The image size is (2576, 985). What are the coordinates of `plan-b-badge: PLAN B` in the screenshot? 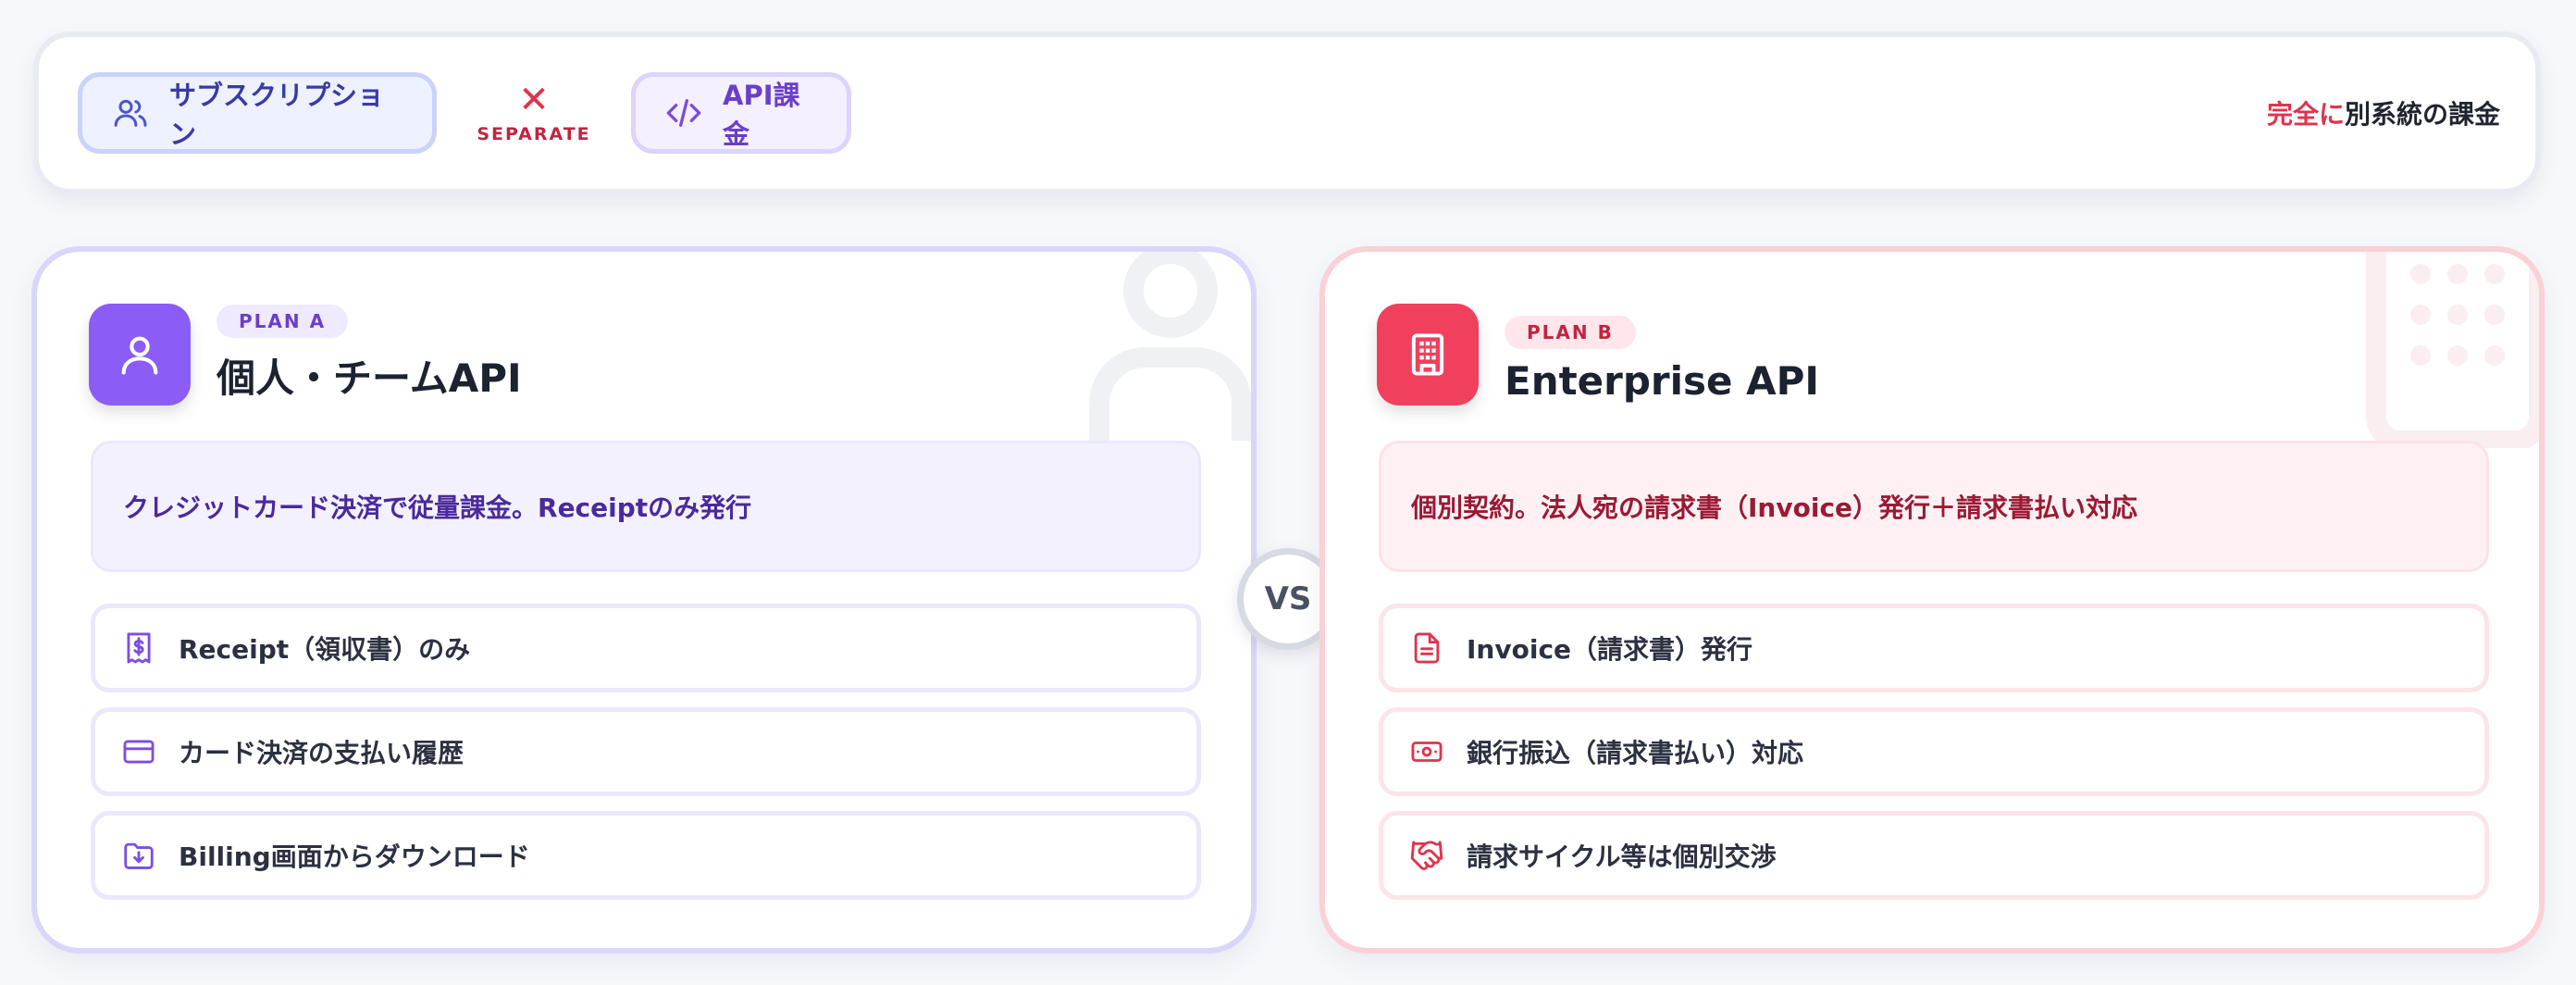 It's located at (1570, 332).